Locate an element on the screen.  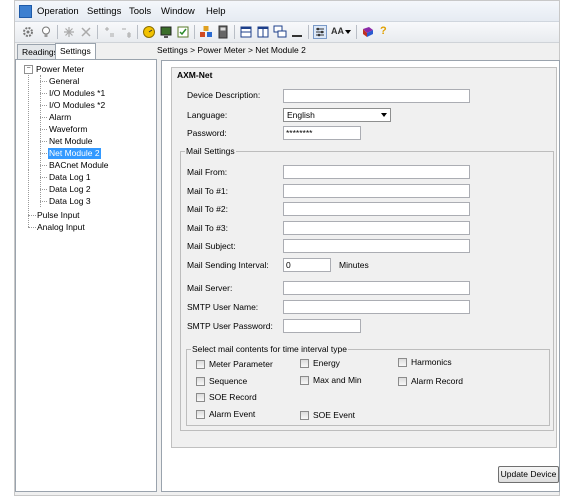
tree-node-io-modules-1: I/O Modules *1 is located at coordinates (77, 93).